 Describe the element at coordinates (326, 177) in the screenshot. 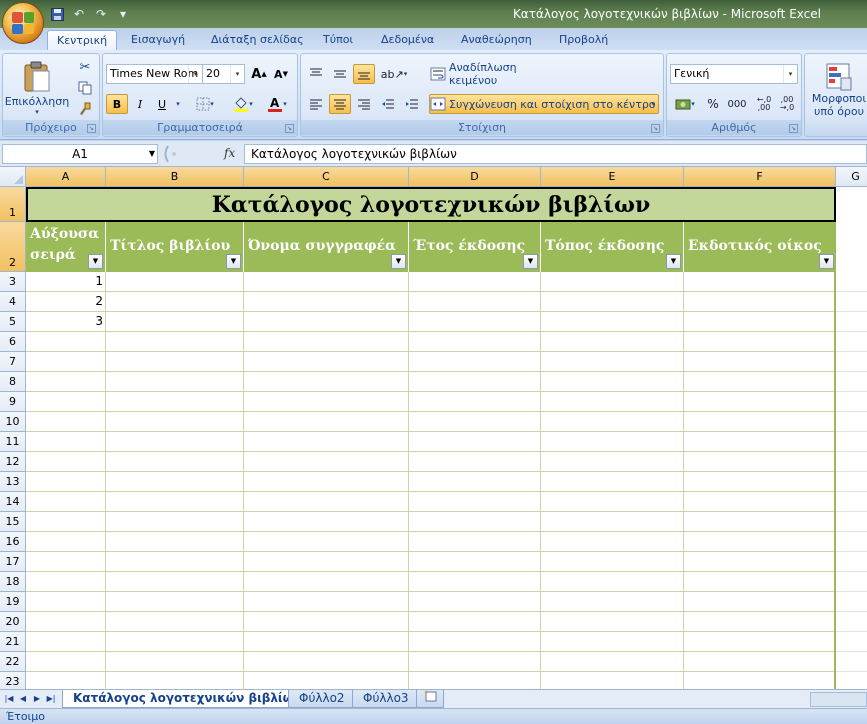

I see `column-header-c: C` at that location.